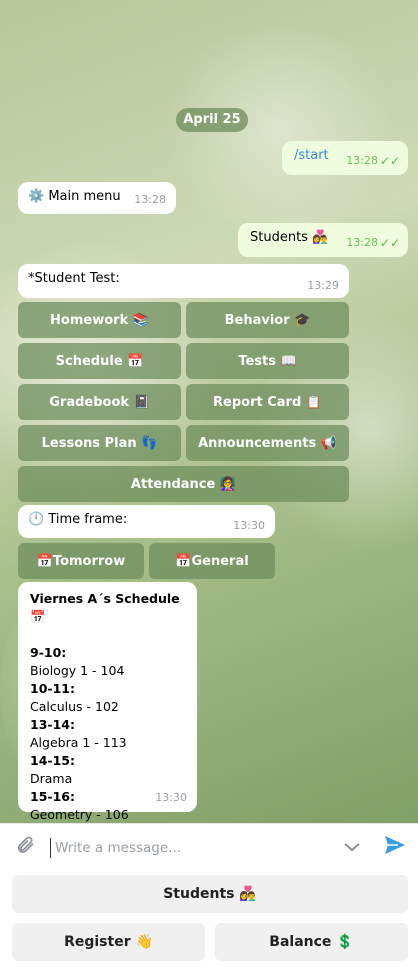  Describe the element at coordinates (267, 443) in the screenshot. I see `announcements-button: Announcements 📢` at that location.